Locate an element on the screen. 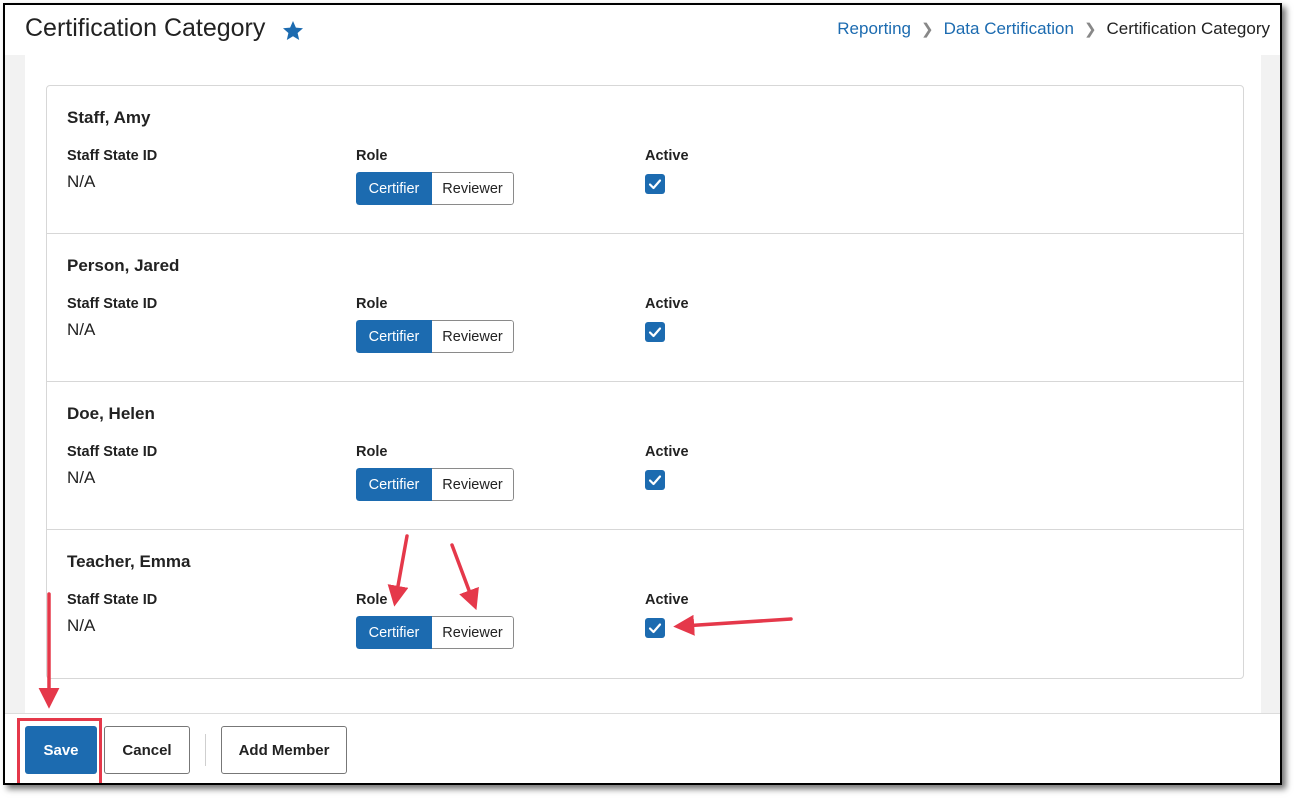  divider is located at coordinates (205, 750).